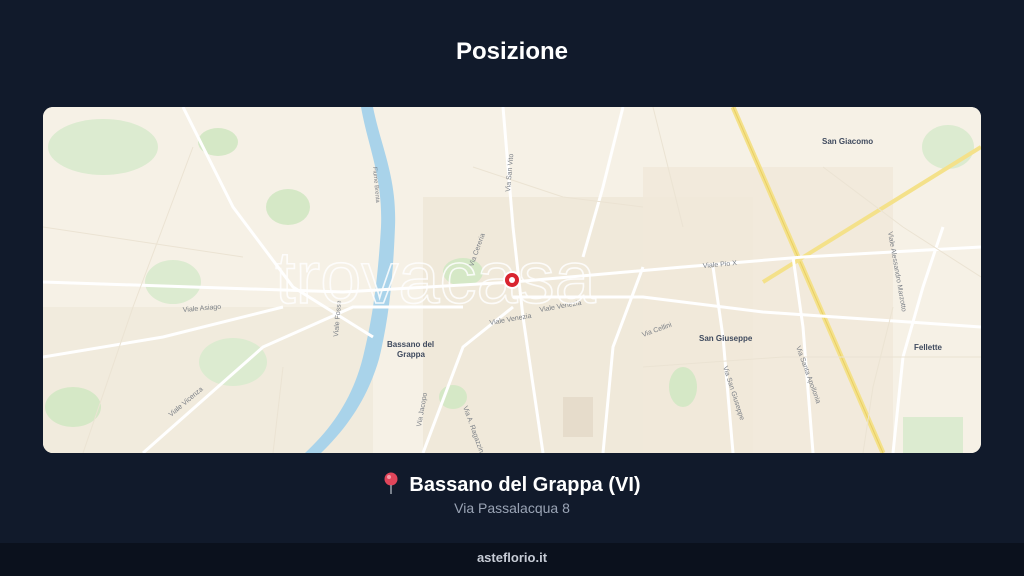 This screenshot has height=576, width=1024. What do you see at coordinates (410, 344) in the screenshot?
I see `place-label: Bassano del` at bounding box center [410, 344].